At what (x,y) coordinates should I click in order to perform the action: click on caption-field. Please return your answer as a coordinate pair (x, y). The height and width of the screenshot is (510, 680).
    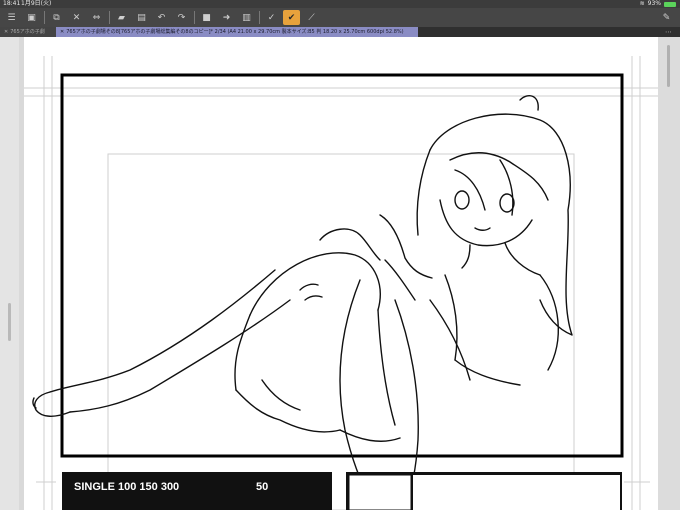
    Looking at the image, I should click on (516, 492).